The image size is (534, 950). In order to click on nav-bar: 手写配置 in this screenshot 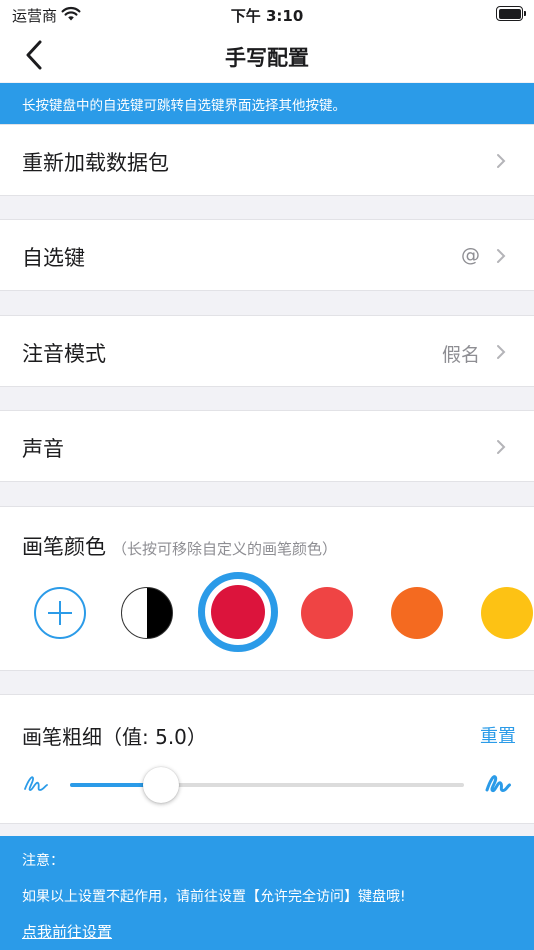, I will do `click(267, 55)`.